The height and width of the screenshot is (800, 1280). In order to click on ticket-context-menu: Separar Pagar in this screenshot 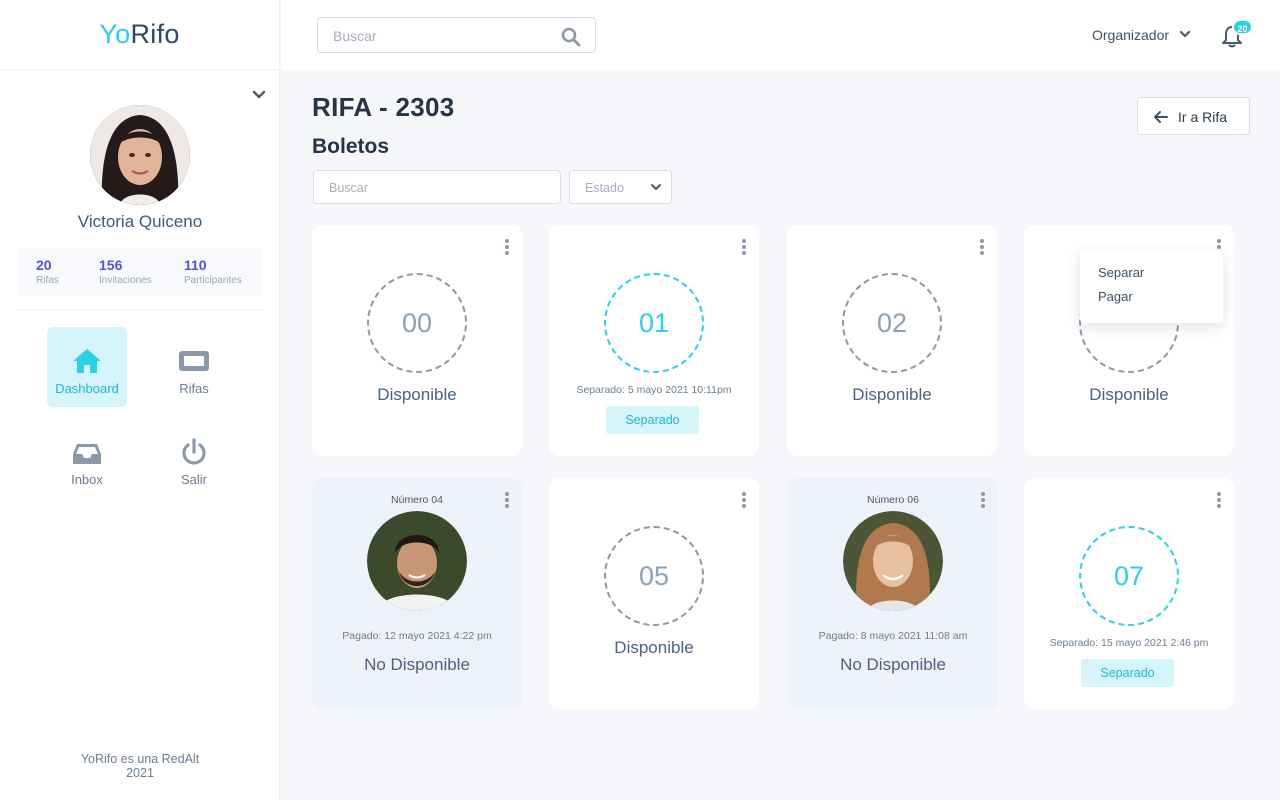, I will do `click(1151, 287)`.